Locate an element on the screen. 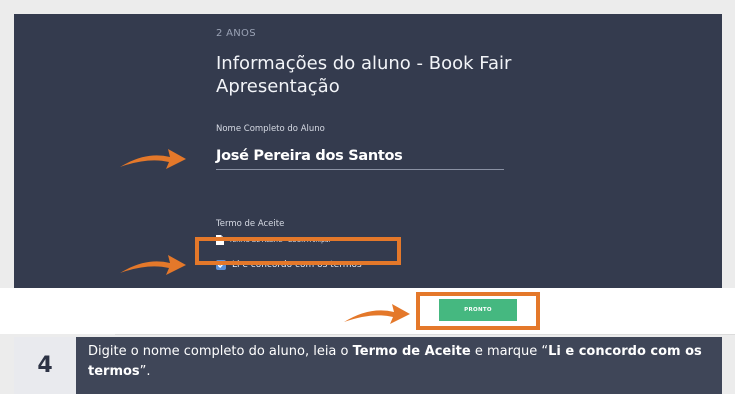 This screenshot has width=735, height=394. checkbox-highlight-box is located at coordinates (298, 251).